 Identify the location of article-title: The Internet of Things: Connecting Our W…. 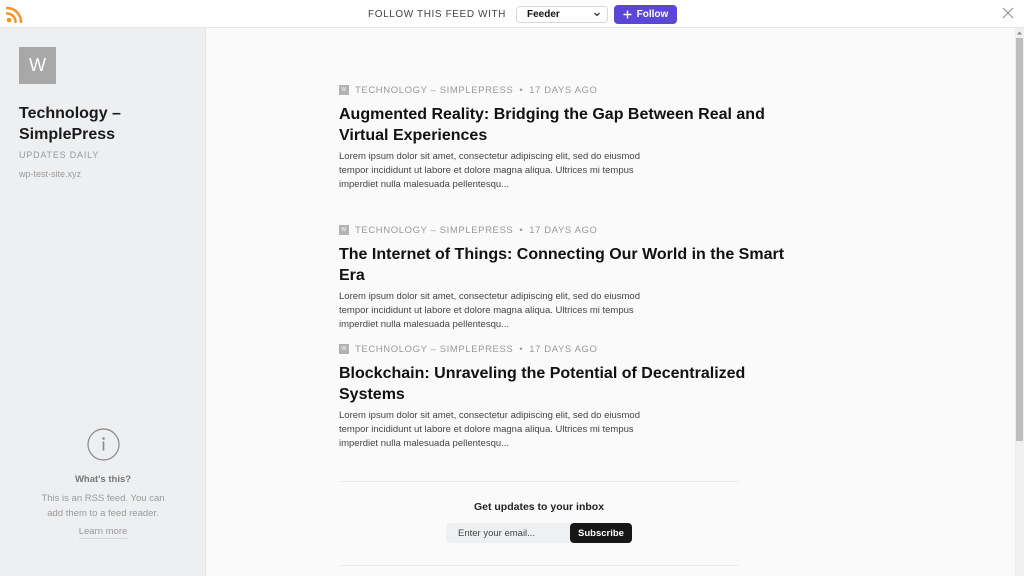
(564, 265).